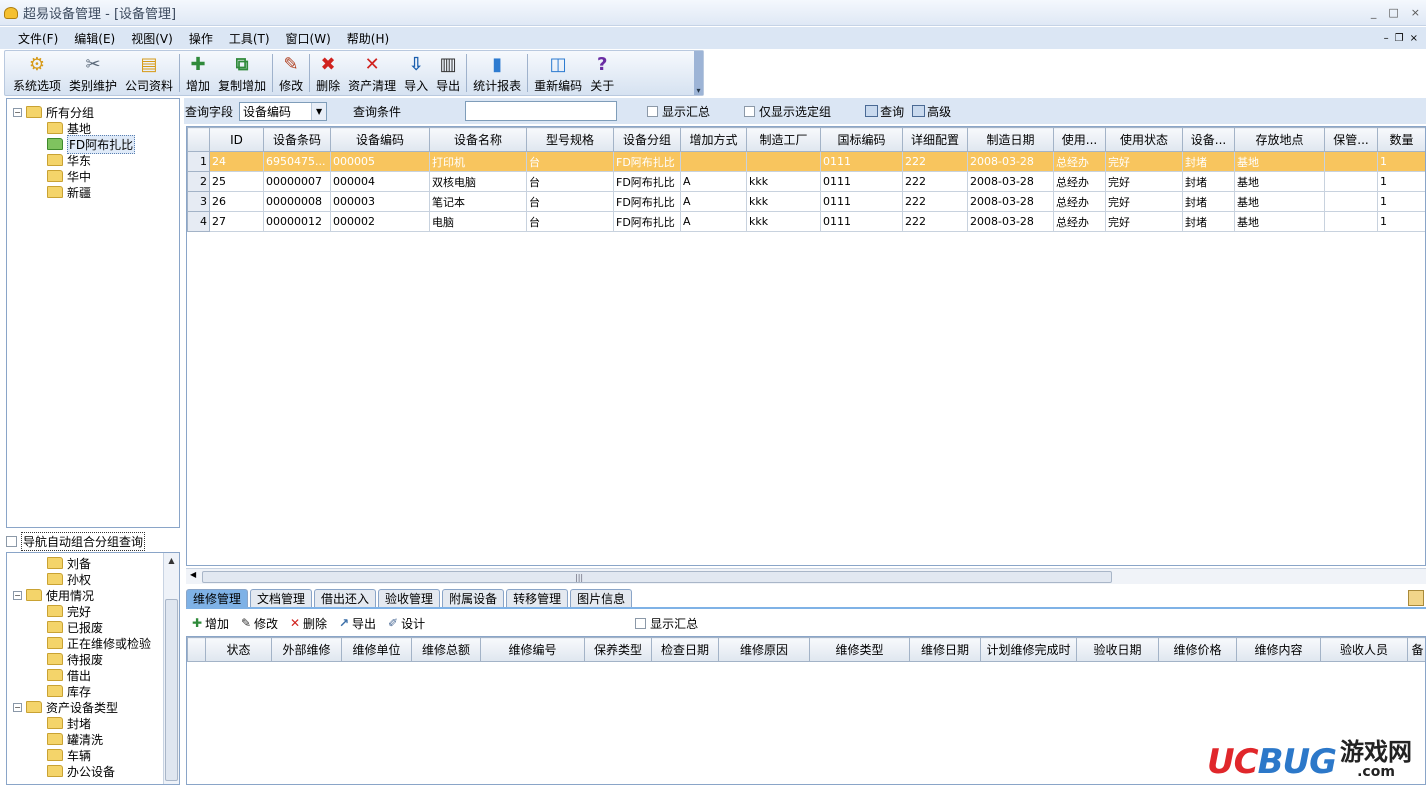 This screenshot has height=785, width=1426. Describe the element at coordinates (37, 73) in the screenshot. I see `toolbar-button-0: ⚙ 系统选项` at that location.